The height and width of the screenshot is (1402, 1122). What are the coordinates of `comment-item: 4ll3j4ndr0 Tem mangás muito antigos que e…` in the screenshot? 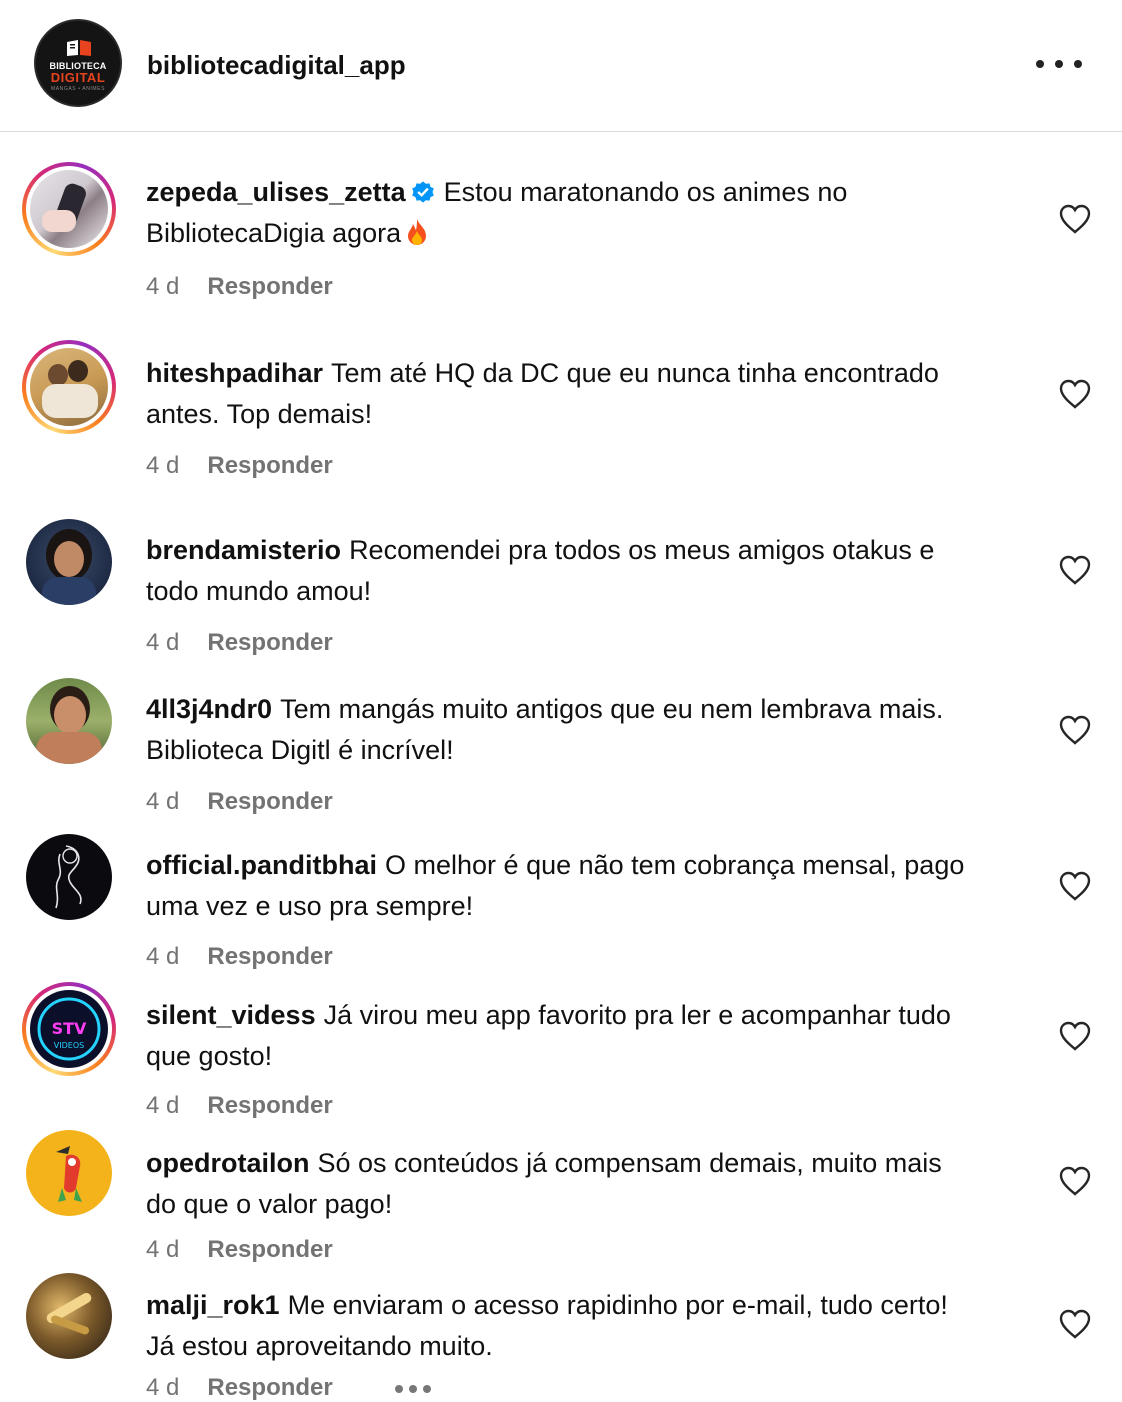 It's located at (561, 751).